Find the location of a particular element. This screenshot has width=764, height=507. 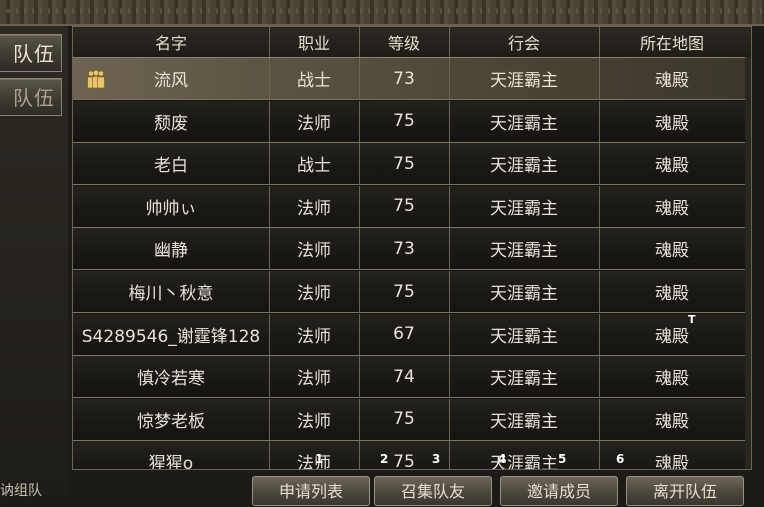

table-row: 惊梦老板 法师 75 天涯霸主 魂殿 is located at coordinates (412, 419).